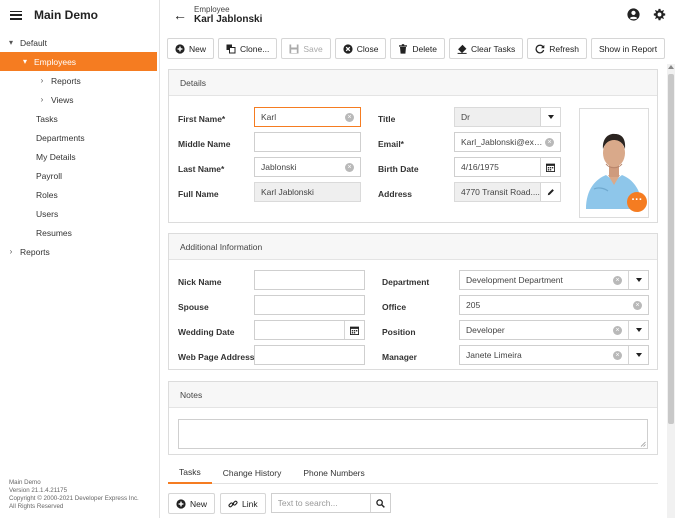 The width and height of the screenshot is (675, 518). I want to click on chevron-down-icon: ▾, so click(24, 61).